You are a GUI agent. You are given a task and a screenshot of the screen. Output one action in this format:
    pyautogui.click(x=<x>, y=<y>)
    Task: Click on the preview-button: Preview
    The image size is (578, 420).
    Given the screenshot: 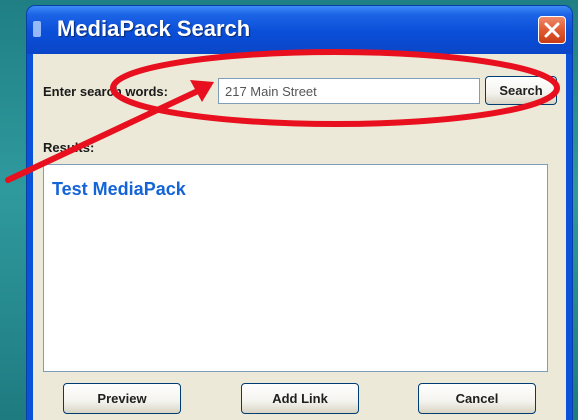 What is the action you would take?
    pyautogui.click(x=122, y=398)
    